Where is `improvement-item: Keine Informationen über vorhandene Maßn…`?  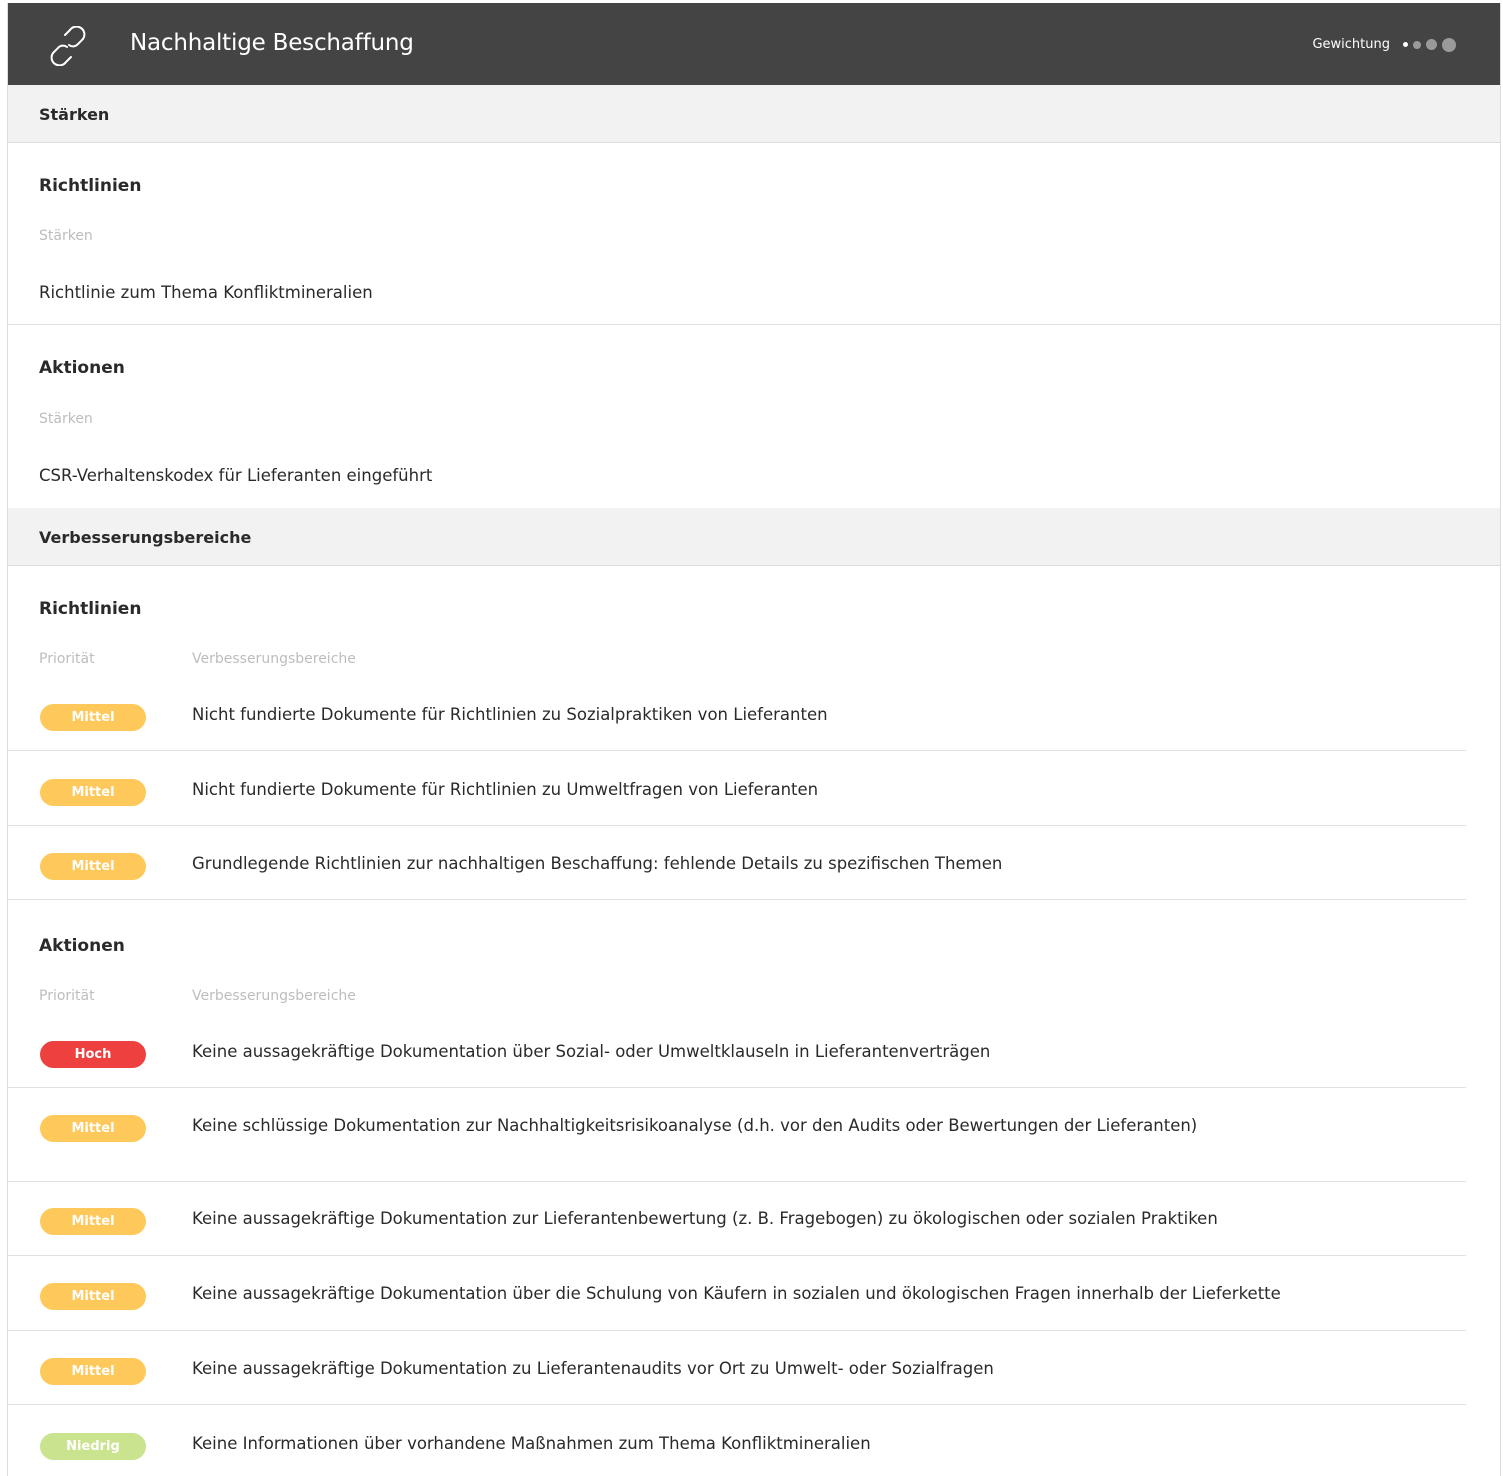
improvement-item: Keine Informationen über vorhandene Maßn… is located at coordinates (531, 1443).